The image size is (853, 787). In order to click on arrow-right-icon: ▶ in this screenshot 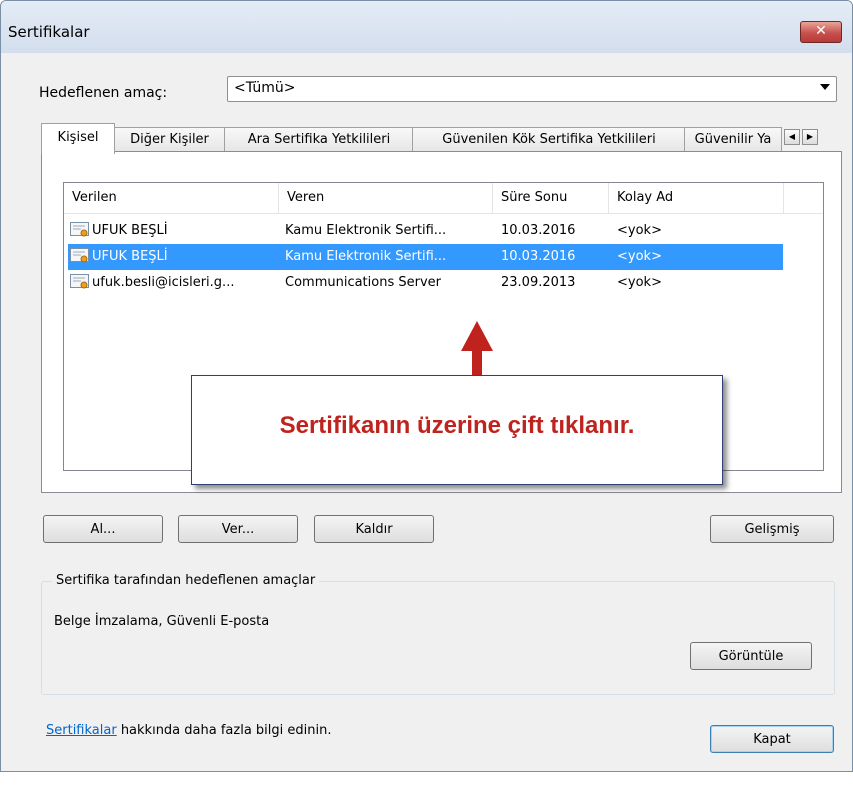, I will do `click(810, 136)`.